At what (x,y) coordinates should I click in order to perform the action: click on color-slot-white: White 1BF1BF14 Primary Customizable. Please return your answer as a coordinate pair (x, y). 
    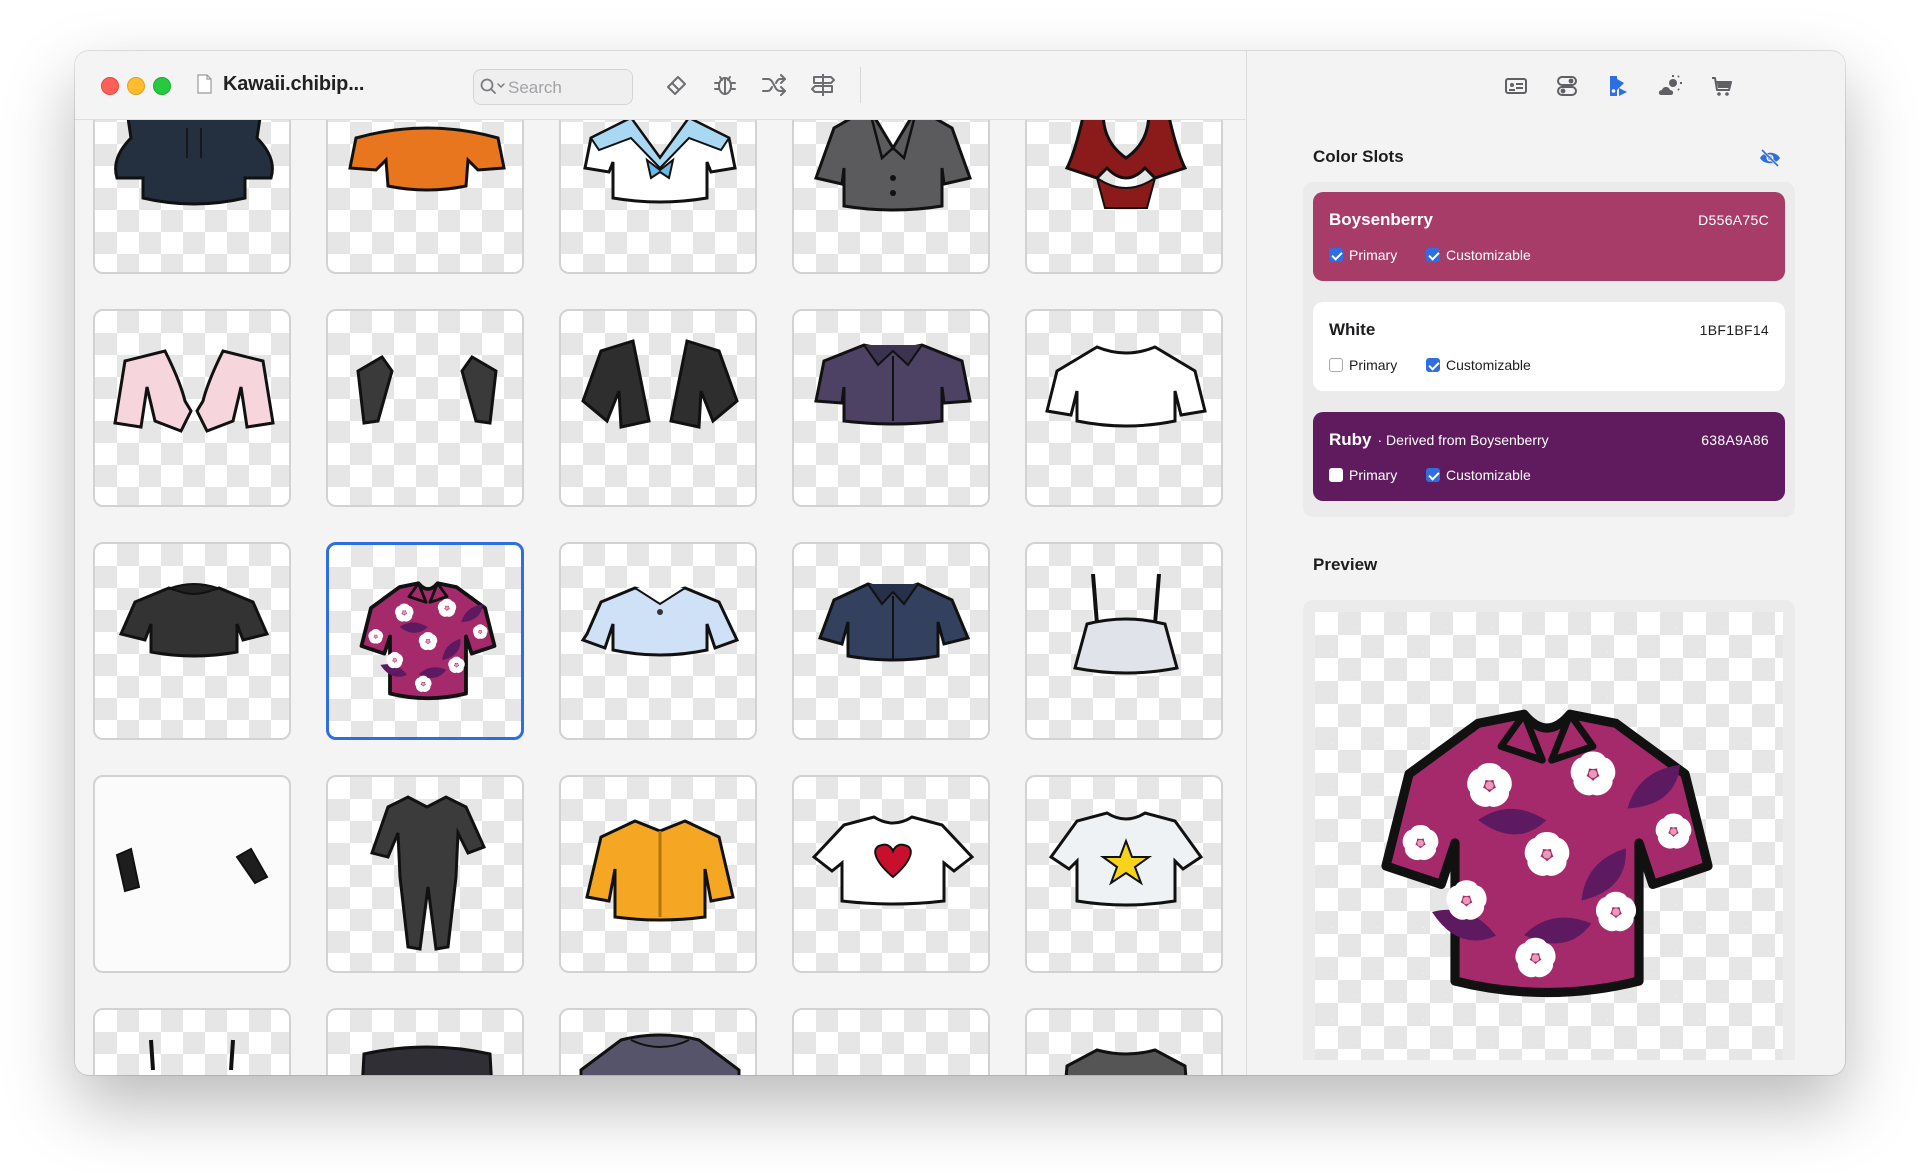
    Looking at the image, I should click on (1549, 346).